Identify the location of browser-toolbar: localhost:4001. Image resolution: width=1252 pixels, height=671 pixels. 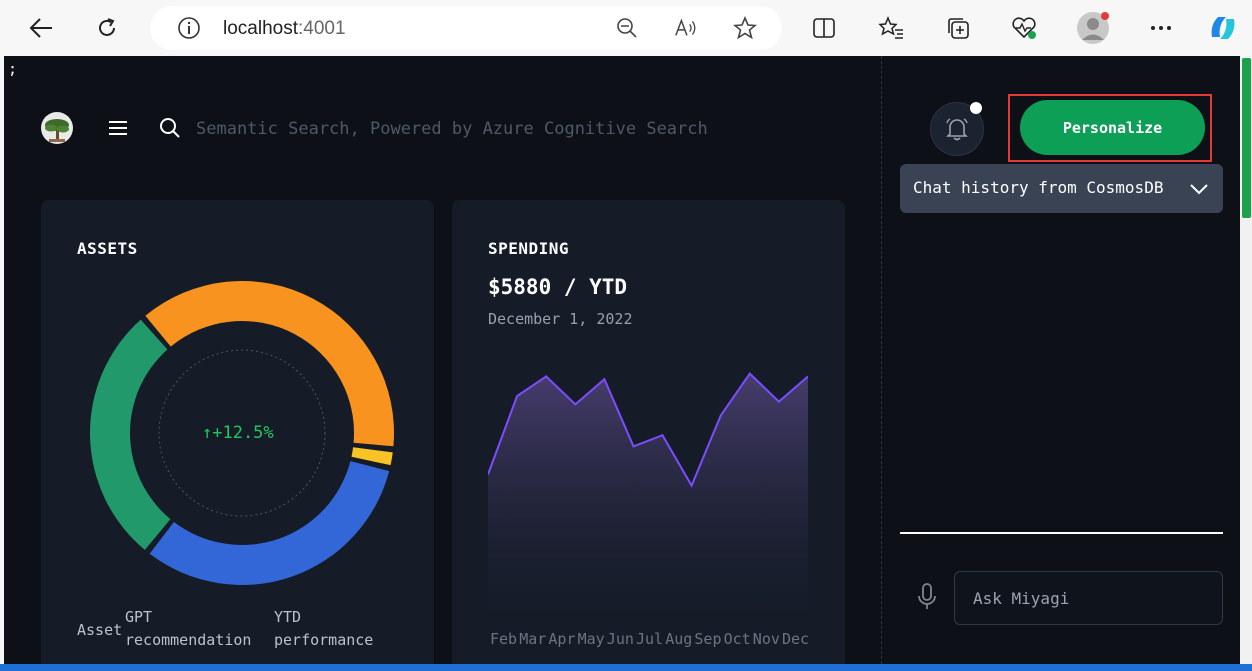
(626, 28).